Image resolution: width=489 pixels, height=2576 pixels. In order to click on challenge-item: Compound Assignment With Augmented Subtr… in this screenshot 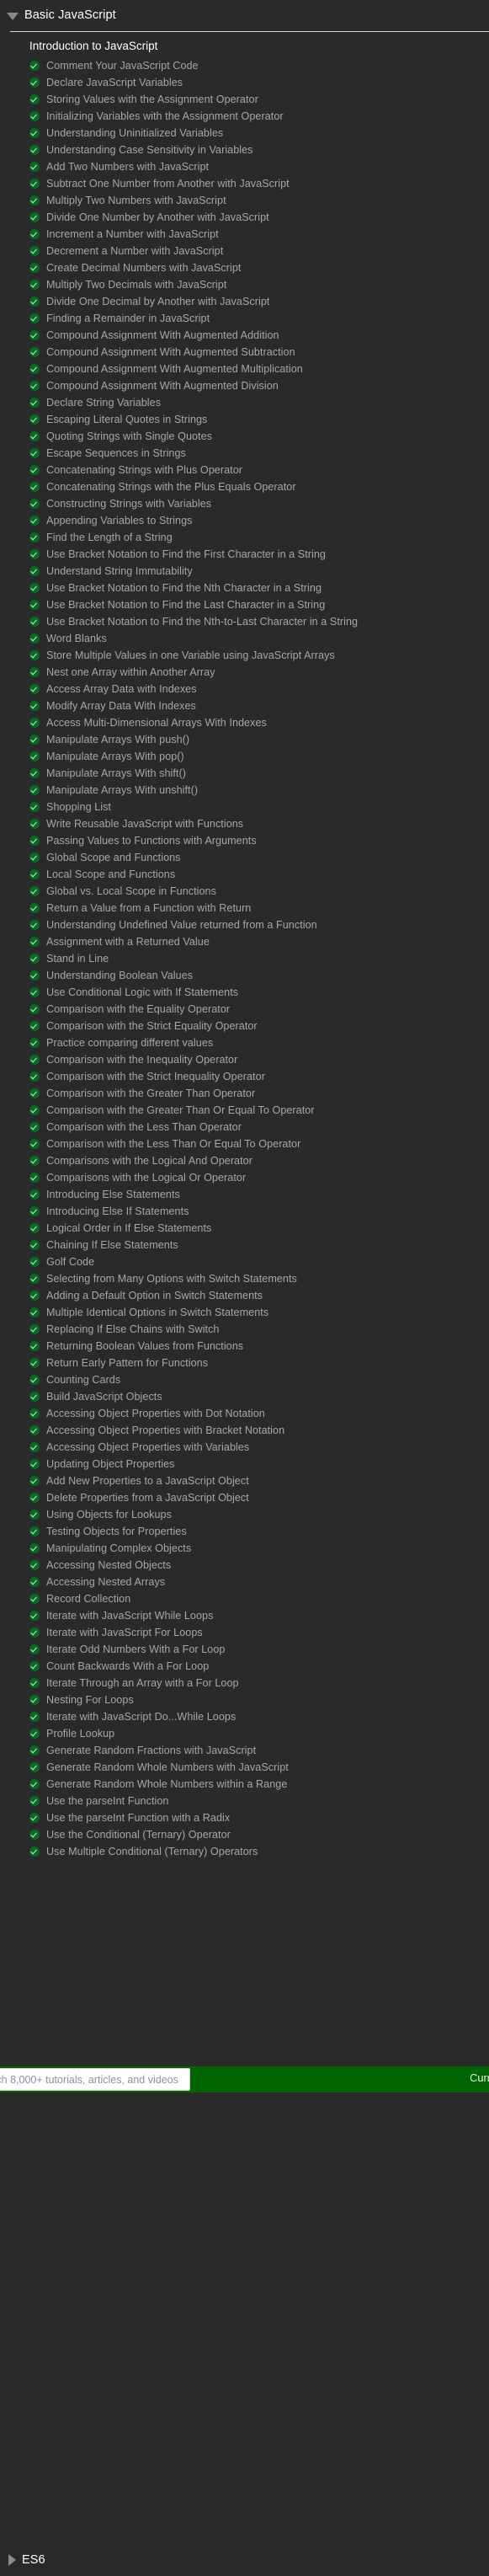, I will do `click(259, 352)`.